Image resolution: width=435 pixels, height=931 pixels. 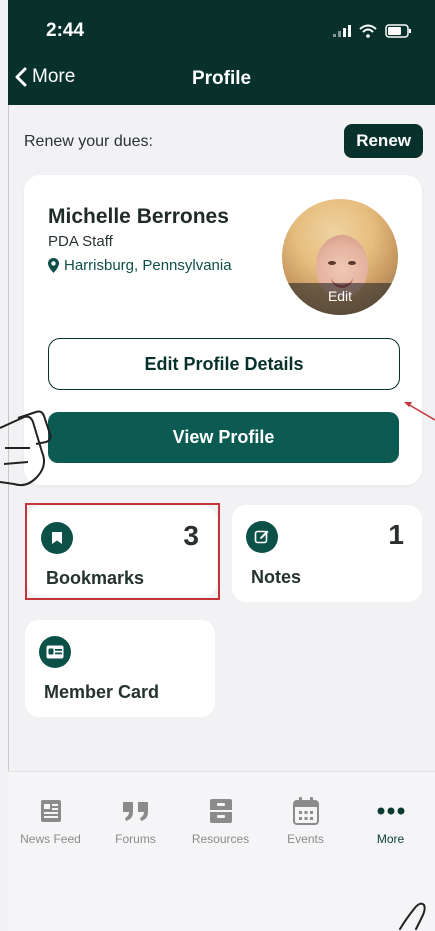 I want to click on profile-location: Harrisburg, Pennsylvania, so click(x=140, y=265).